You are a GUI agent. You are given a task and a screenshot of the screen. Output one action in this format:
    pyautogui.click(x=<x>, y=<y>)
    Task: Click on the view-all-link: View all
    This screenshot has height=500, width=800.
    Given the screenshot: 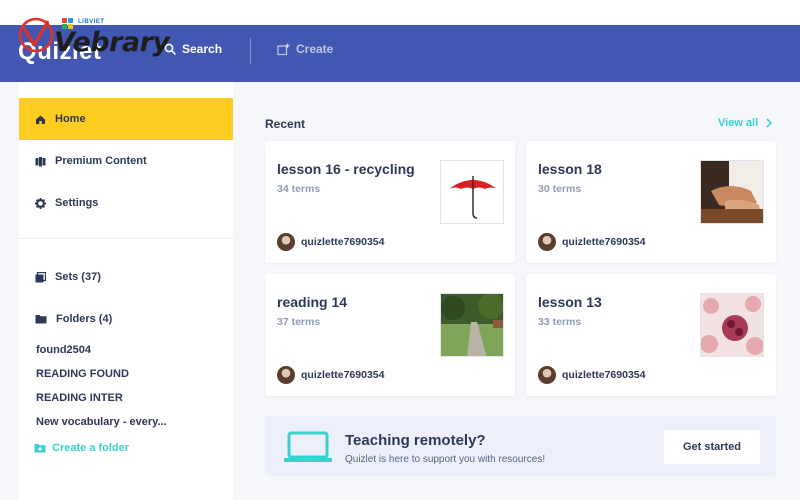 What is the action you would take?
    pyautogui.click(x=745, y=123)
    